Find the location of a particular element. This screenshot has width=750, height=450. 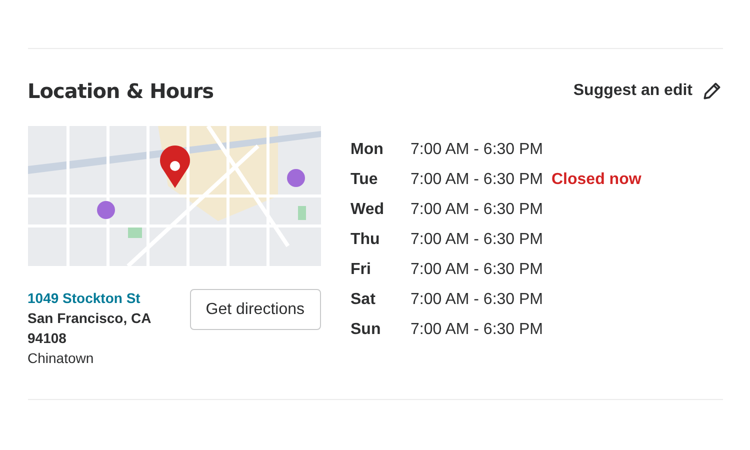

day-label: Sun is located at coordinates (366, 330).